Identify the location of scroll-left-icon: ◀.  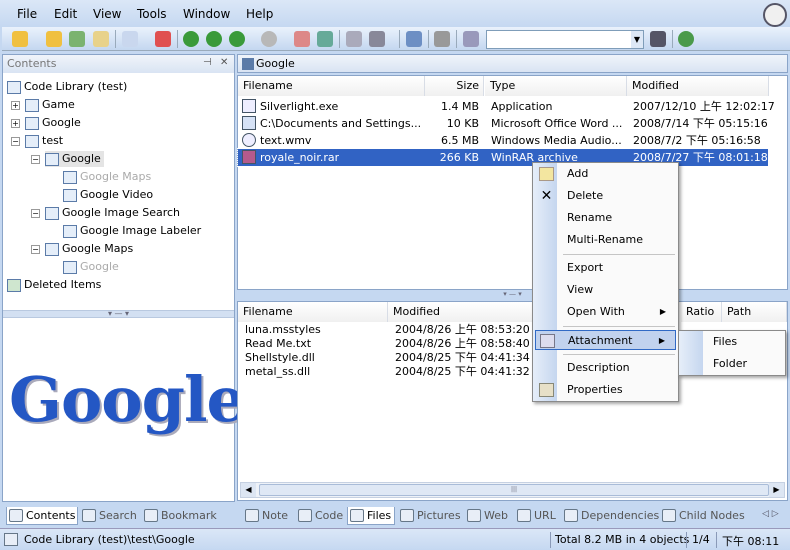
(248, 490).